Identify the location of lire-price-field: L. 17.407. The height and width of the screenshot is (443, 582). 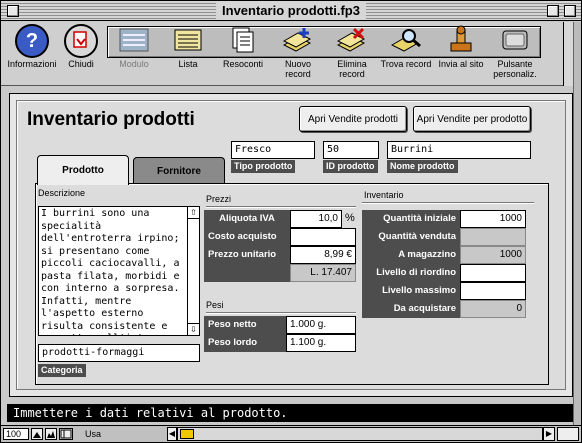
(323, 273).